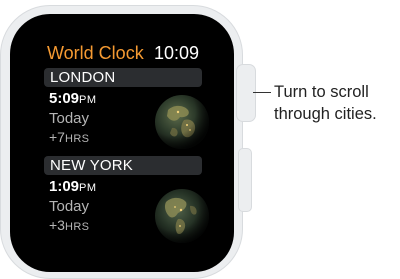 Image resolution: width=400 pixels, height=279 pixels. What do you see at coordinates (64, 186) in the screenshot?
I see `city-time-value: 1:09` at bounding box center [64, 186].